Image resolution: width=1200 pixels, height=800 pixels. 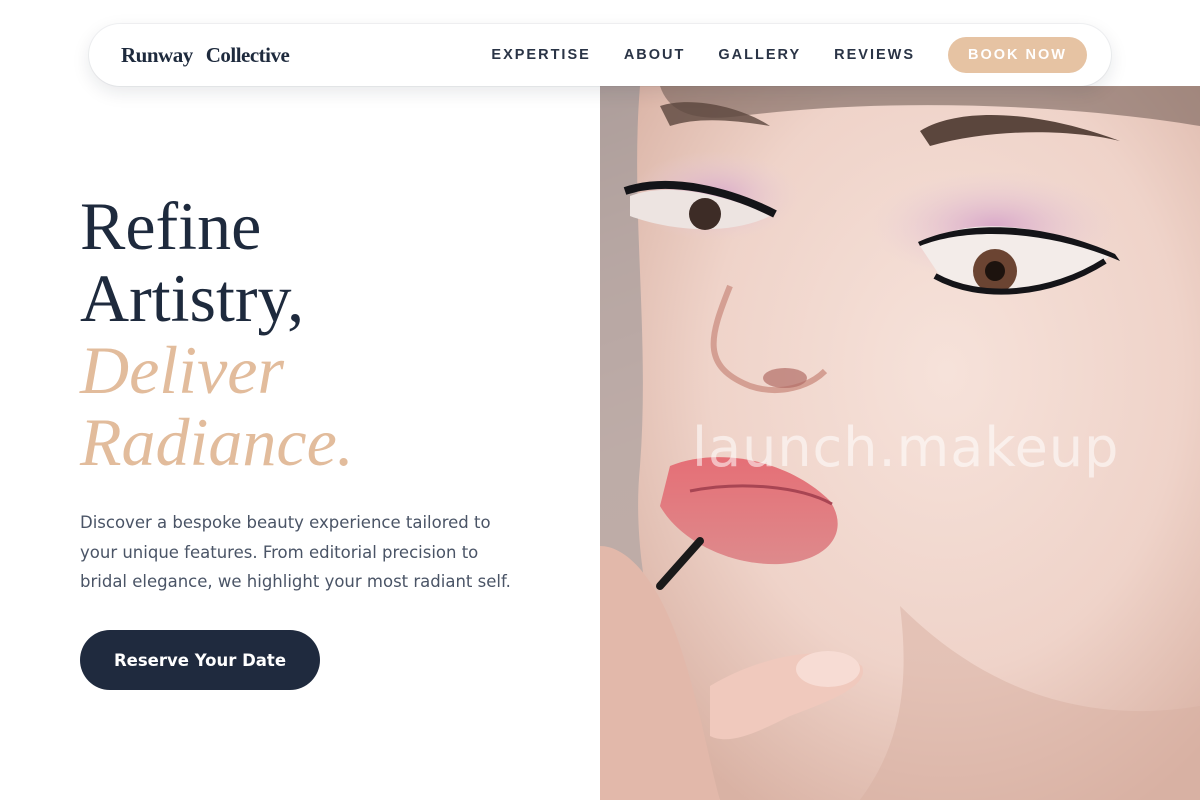 I want to click on brand-logo: Runway Collective, so click(x=205, y=55).